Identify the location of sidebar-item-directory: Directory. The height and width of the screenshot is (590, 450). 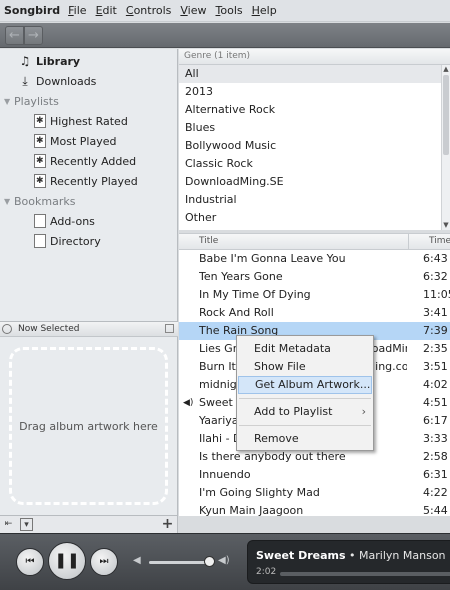
(67, 241).